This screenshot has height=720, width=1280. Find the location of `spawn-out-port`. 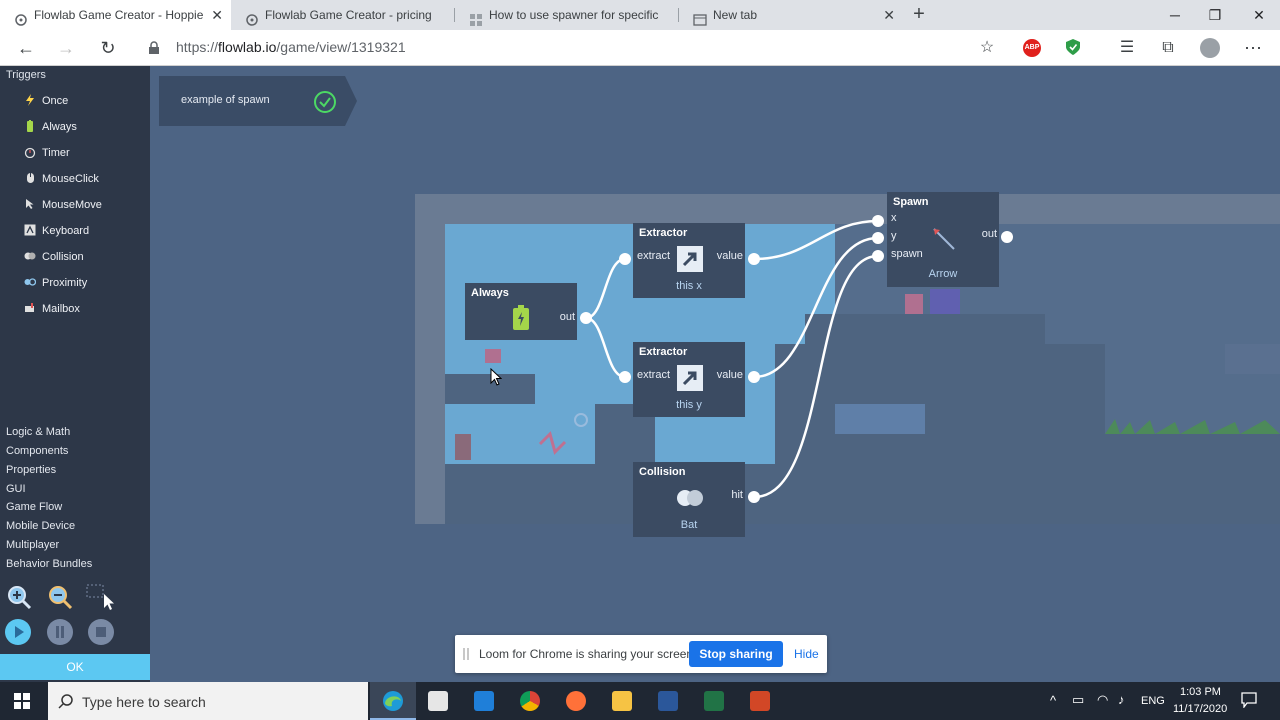

spawn-out-port is located at coordinates (1007, 237).